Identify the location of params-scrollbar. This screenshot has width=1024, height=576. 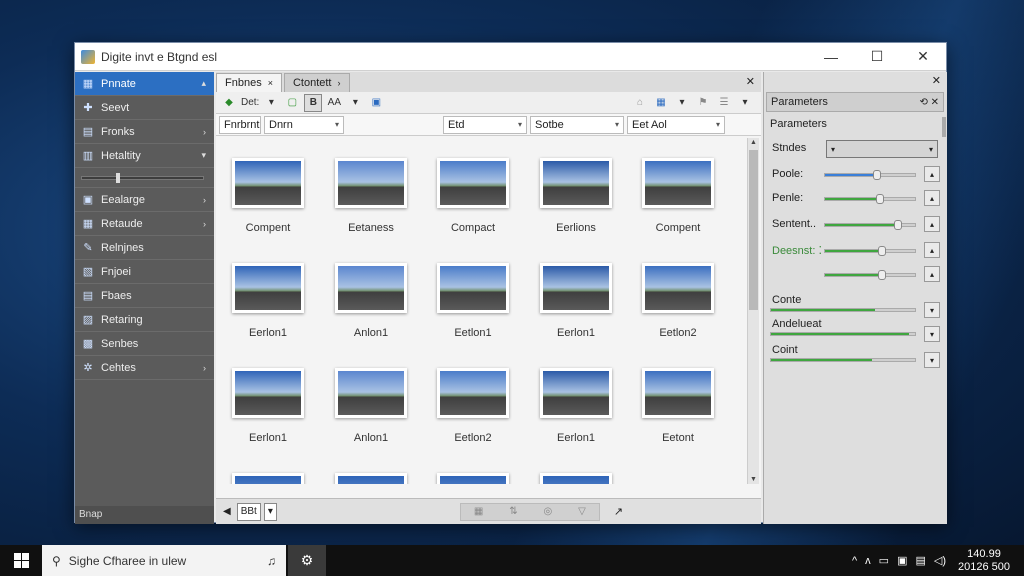
(944, 127).